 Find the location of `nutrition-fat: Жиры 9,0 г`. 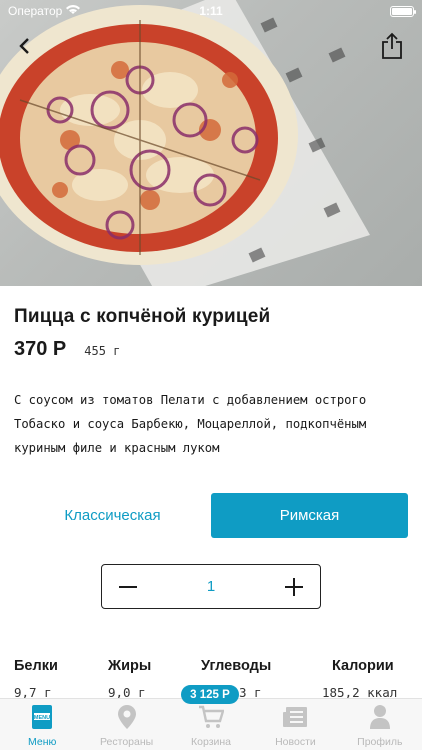

nutrition-fat: Жиры 9,0 г is located at coordinates (129, 679).